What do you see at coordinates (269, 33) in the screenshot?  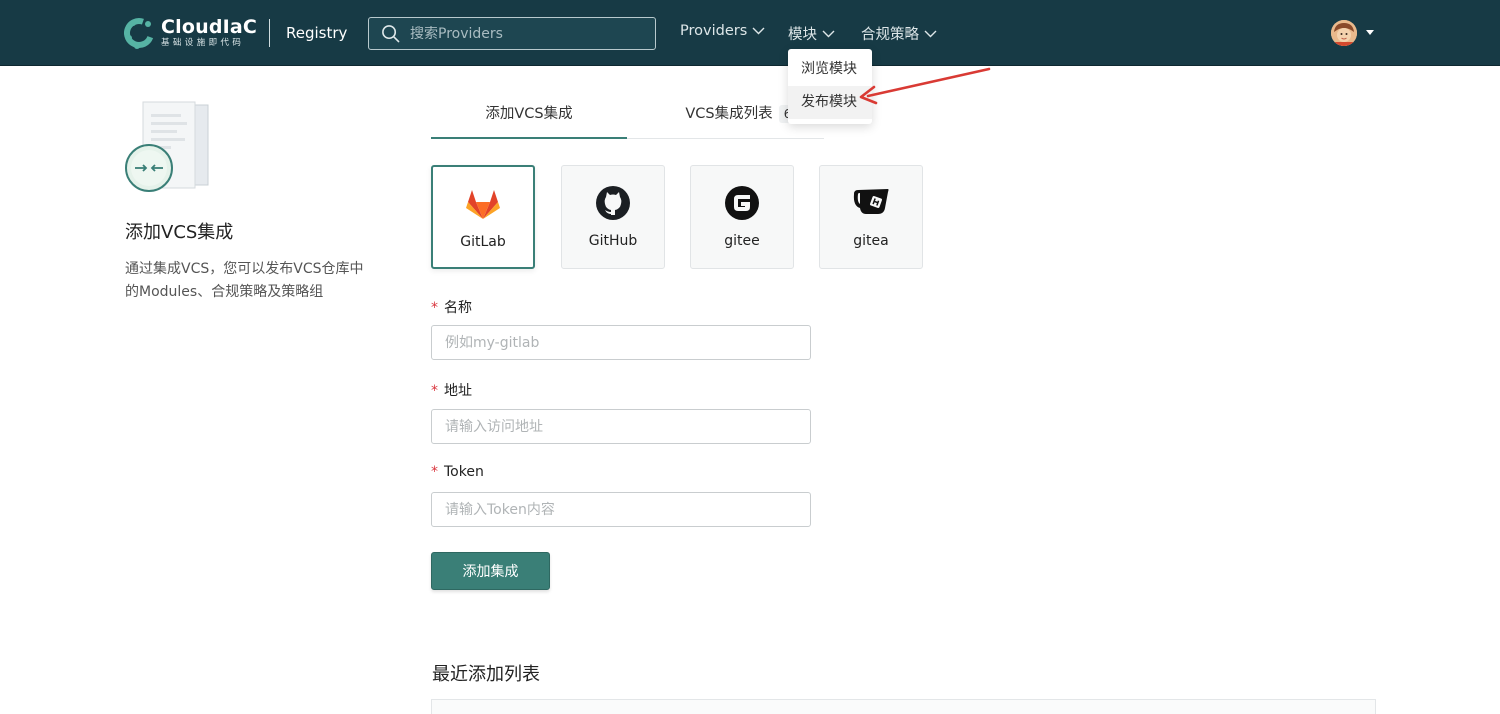 I see `brand-divider` at bounding box center [269, 33].